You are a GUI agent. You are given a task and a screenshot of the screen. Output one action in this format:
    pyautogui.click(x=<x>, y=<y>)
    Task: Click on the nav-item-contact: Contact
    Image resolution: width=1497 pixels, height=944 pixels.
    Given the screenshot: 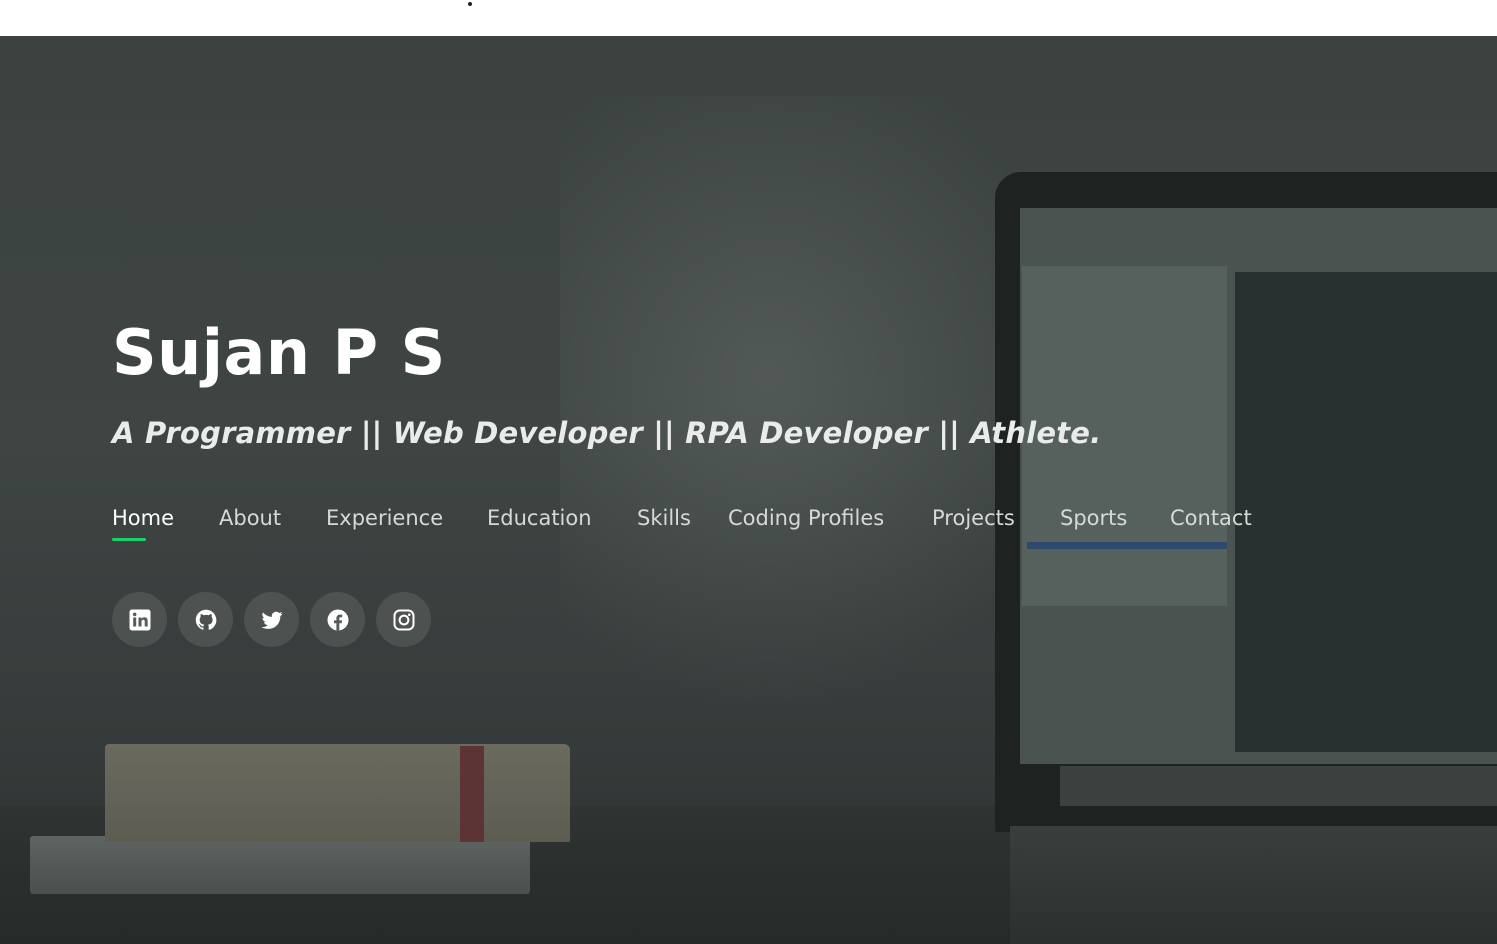 What is the action you would take?
    pyautogui.click(x=1211, y=518)
    